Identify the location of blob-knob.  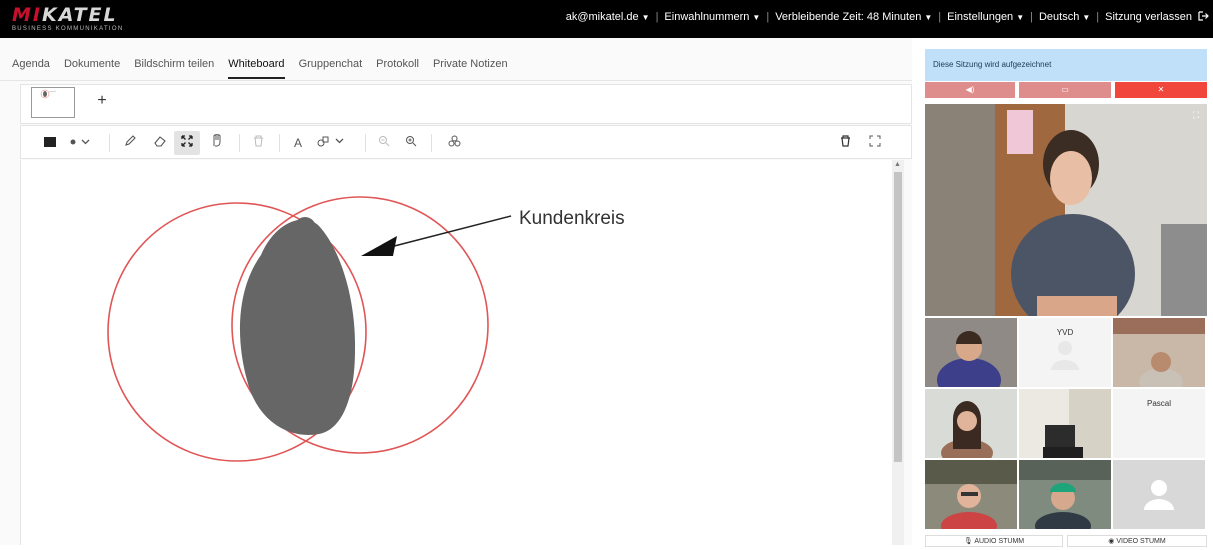
(305, 228).